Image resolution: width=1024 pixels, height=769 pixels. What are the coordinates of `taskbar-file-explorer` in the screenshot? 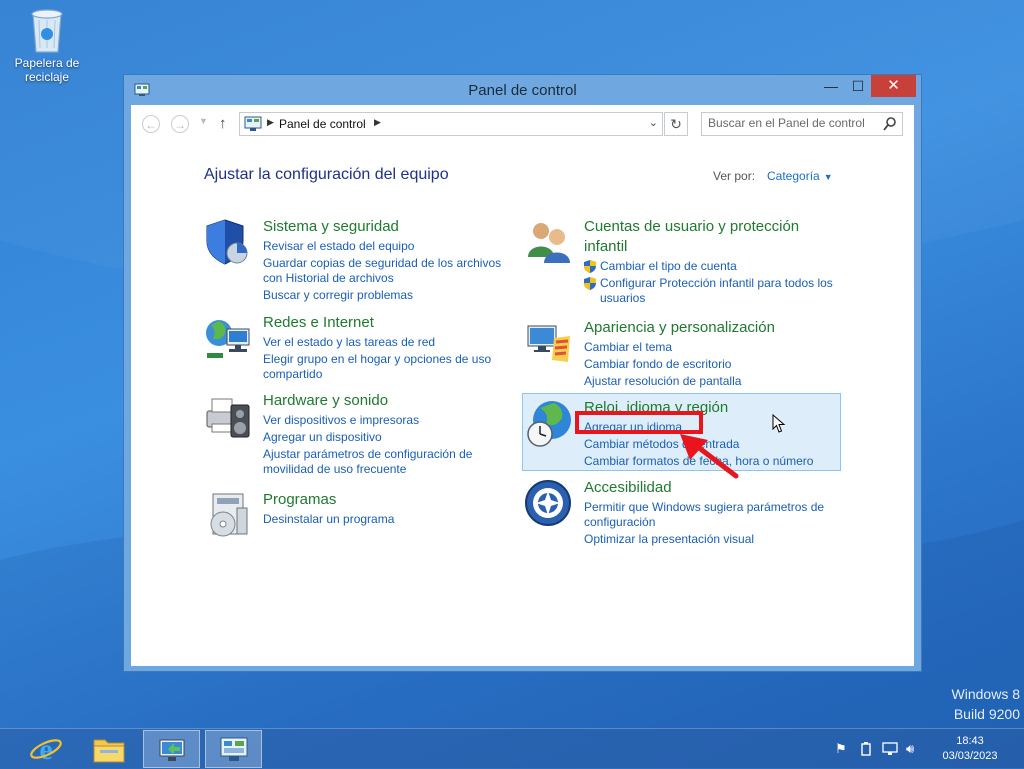 It's located at (108, 749).